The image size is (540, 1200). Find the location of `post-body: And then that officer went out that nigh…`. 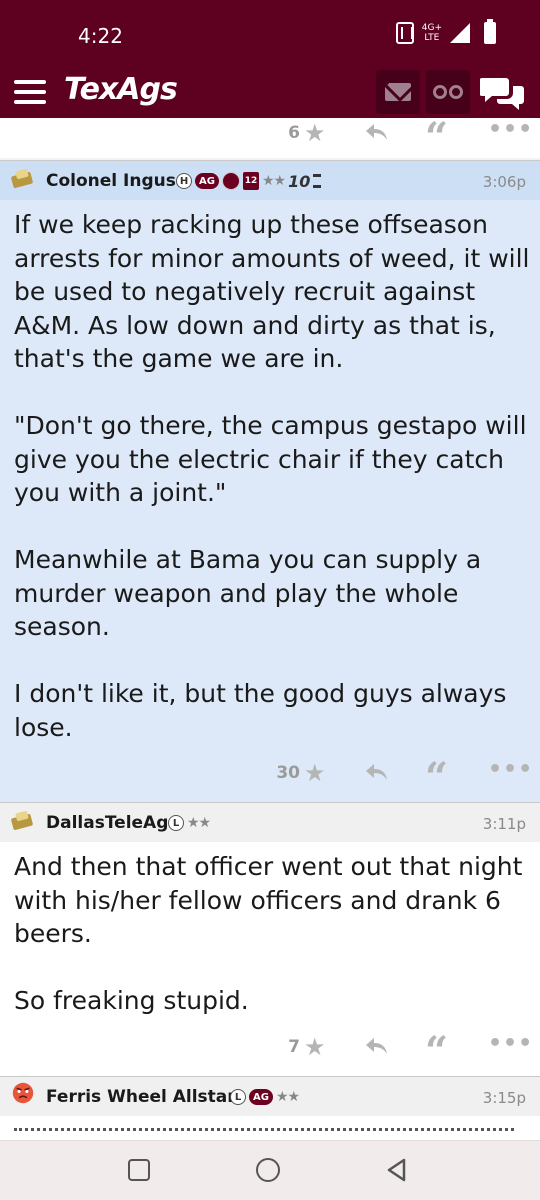

post-body: And then that officer went out that nigh… is located at coordinates (268, 933).